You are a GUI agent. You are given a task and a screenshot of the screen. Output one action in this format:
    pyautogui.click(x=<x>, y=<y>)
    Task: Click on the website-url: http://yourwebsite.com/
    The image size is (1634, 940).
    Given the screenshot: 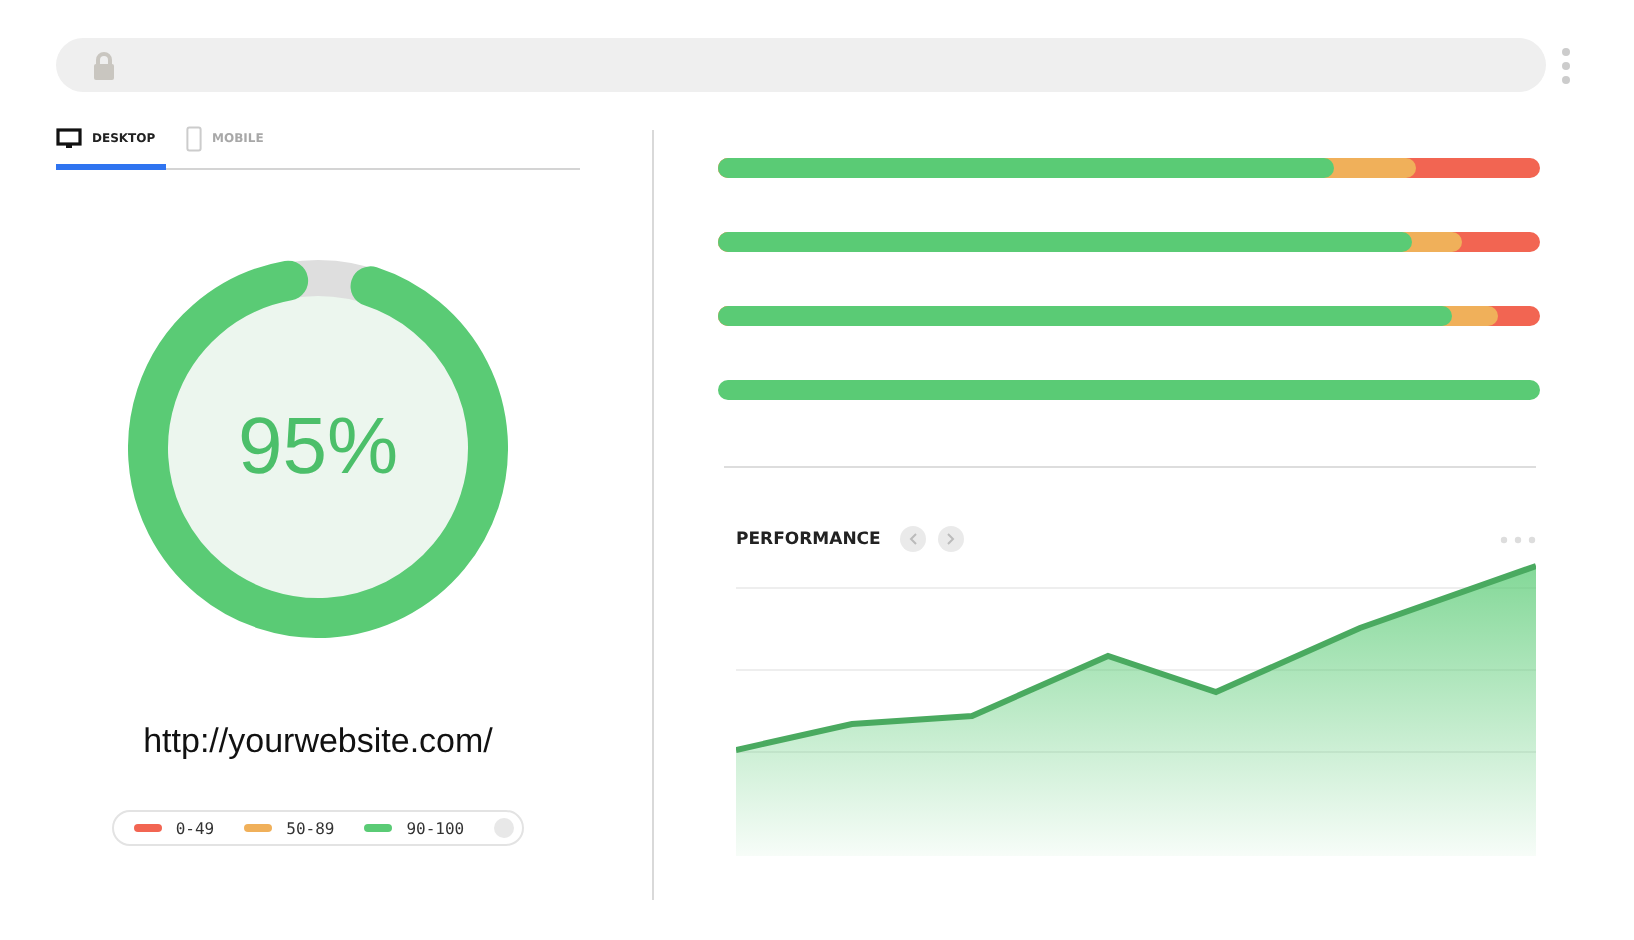 What is the action you would take?
    pyautogui.click(x=318, y=742)
    